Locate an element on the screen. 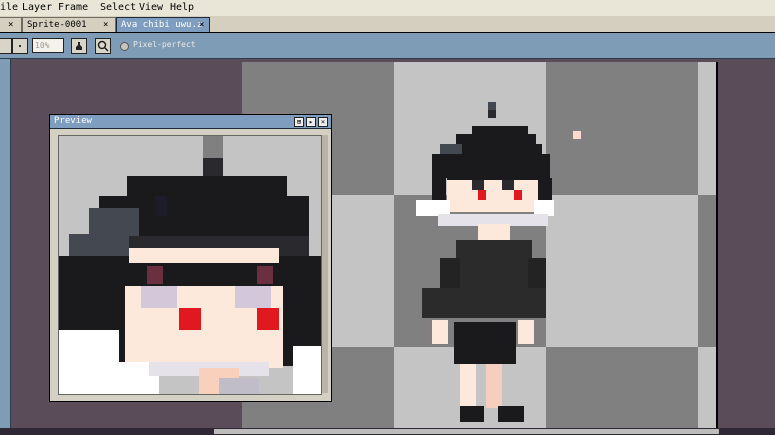  pixel-perfect-options-button is located at coordinates (103, 46).